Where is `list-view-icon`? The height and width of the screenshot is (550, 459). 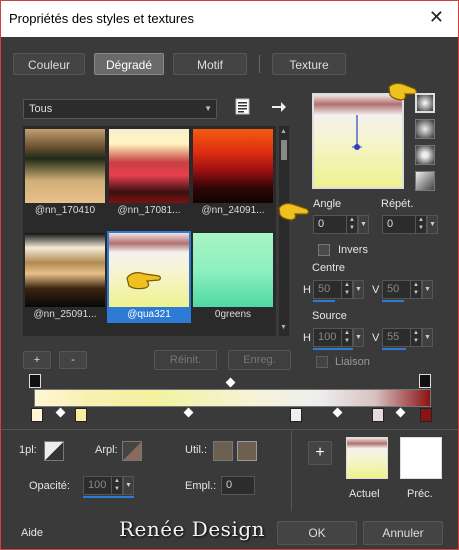
list-view-icon is located at coordinates (243, 107).